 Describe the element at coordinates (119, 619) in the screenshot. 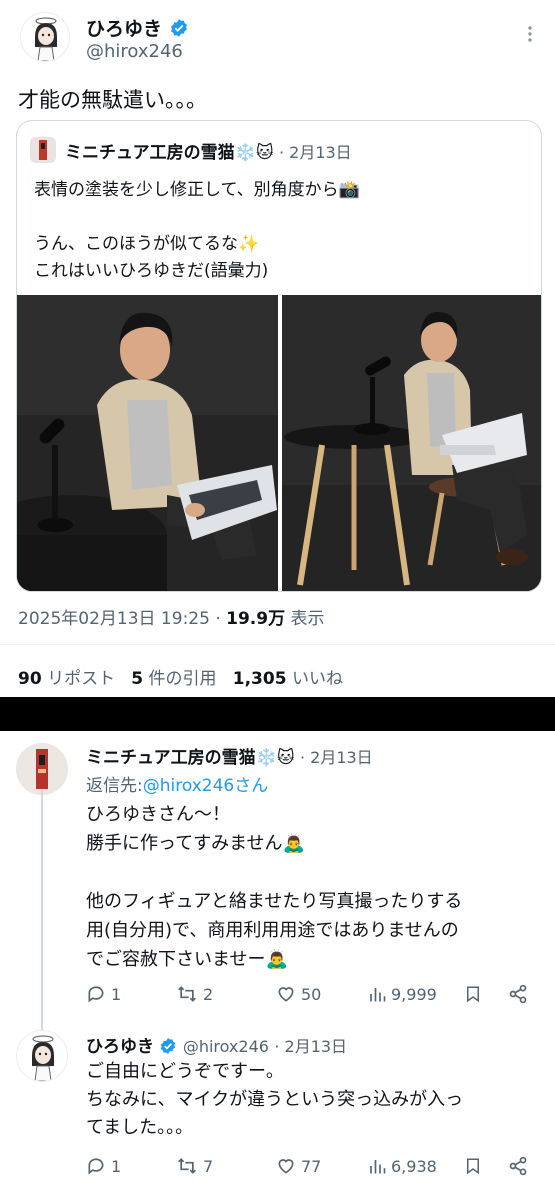

I see `tweet-timestamp: 2025年02月13日 19:25 ·` at that location.